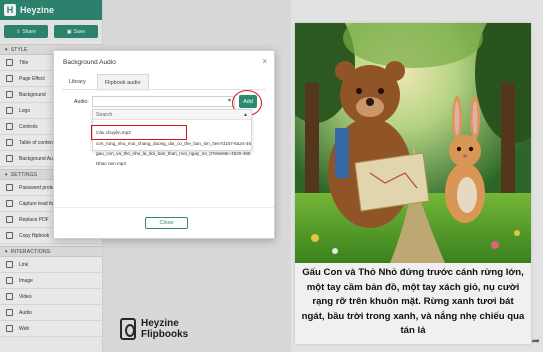 The width and height of the screenshot is (543, 352). Describe the element at coordinates (139, 132) in the screenshot. I see `annotation-rectangle` at that location.